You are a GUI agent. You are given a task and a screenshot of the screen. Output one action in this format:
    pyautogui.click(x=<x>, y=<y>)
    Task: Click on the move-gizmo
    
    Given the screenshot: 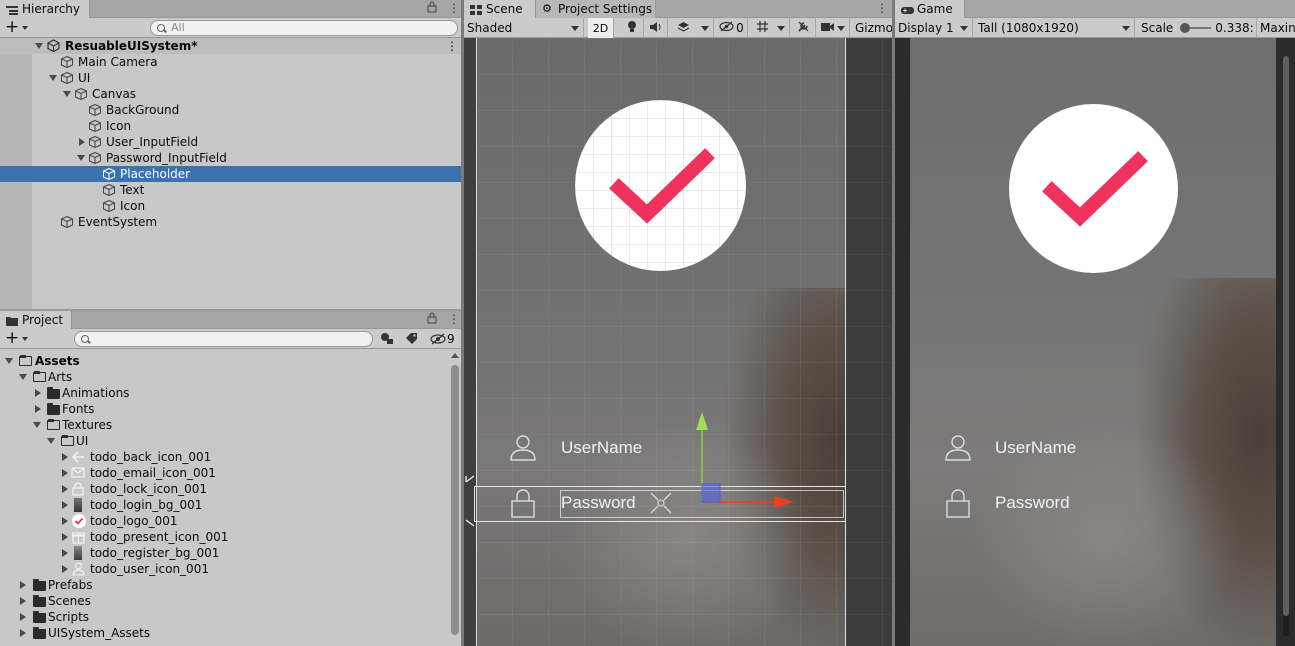 What is the action you would take?
    pyautogui.click(x=749, y=460)
    